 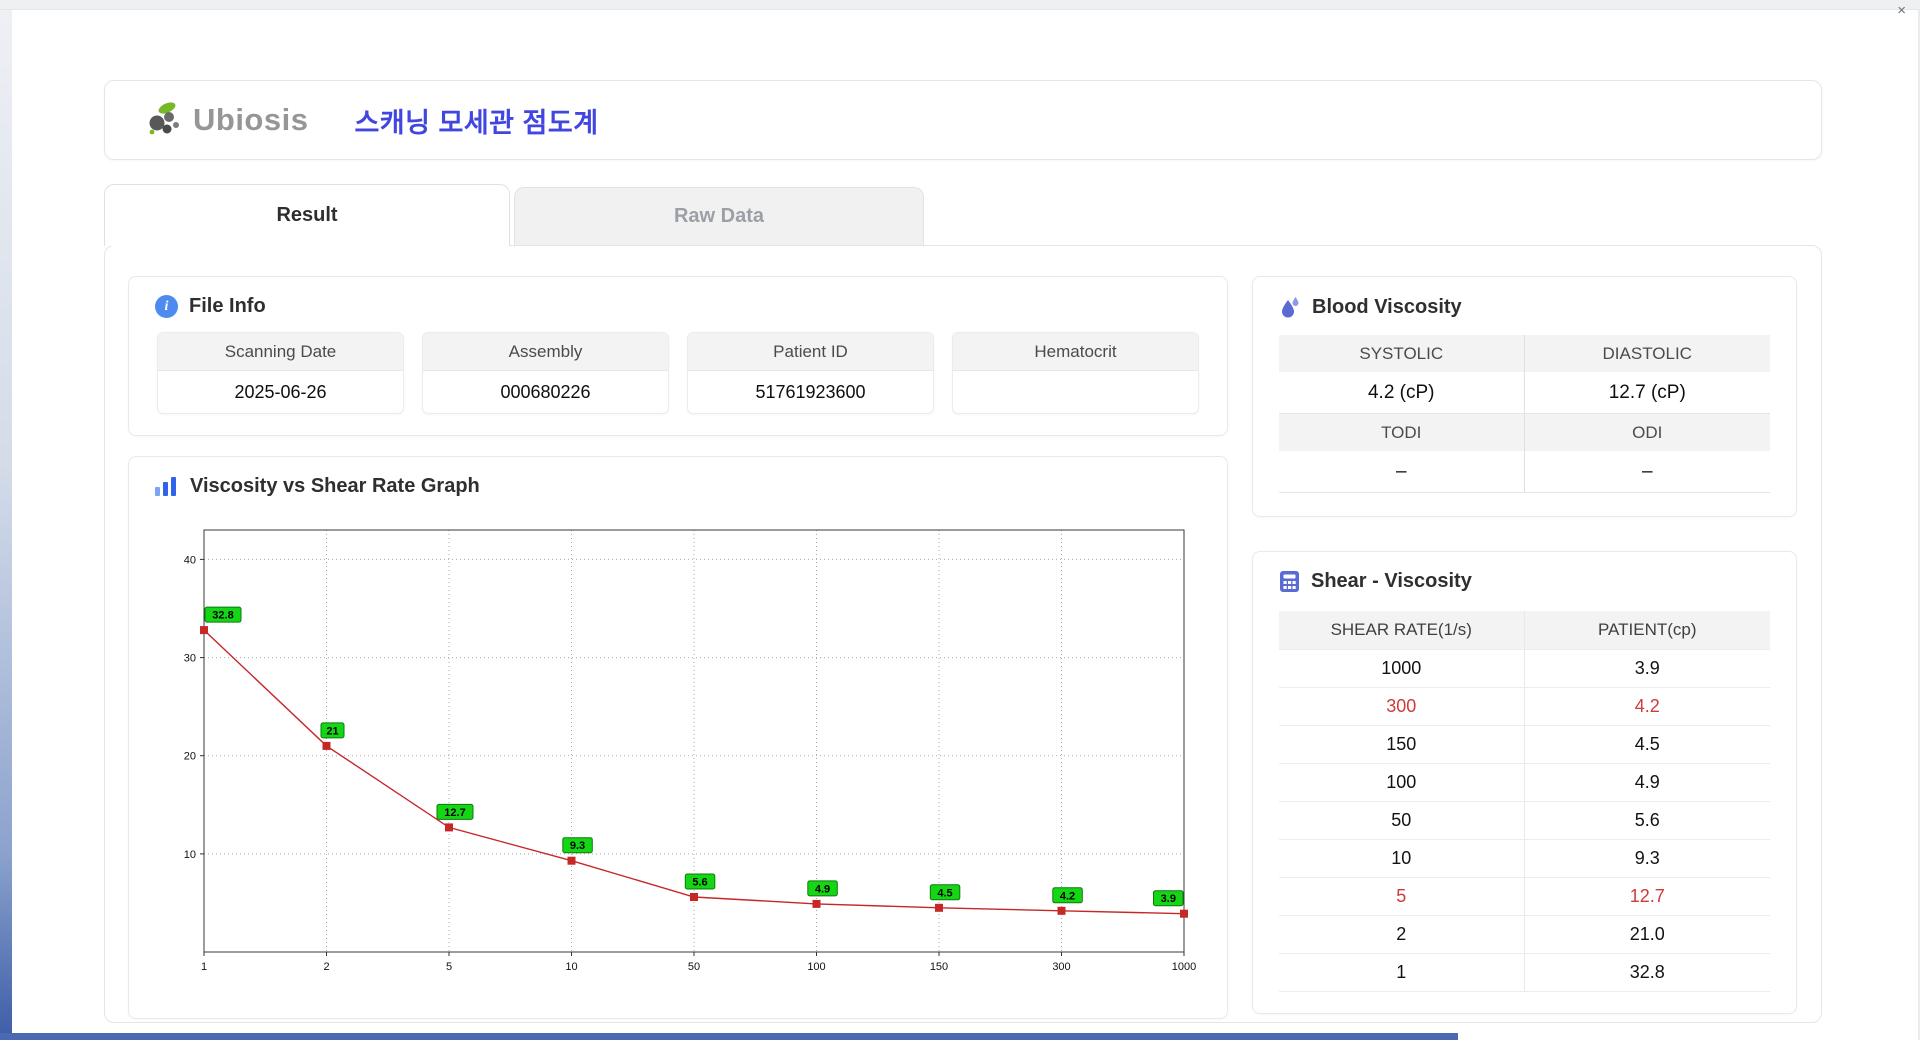 I want to click on svg-text: 3.9, so click(x=1168, y=899).